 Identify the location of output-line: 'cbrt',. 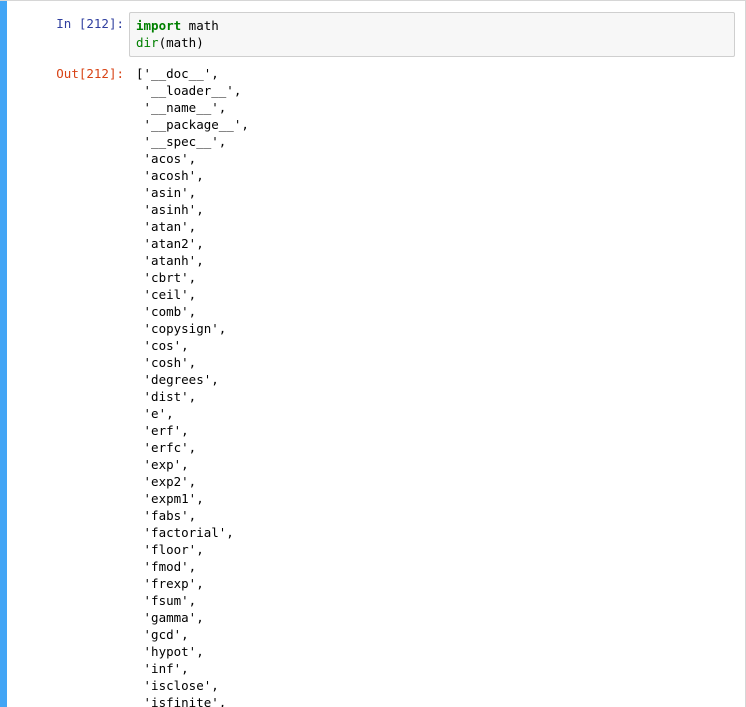
(166, 277).